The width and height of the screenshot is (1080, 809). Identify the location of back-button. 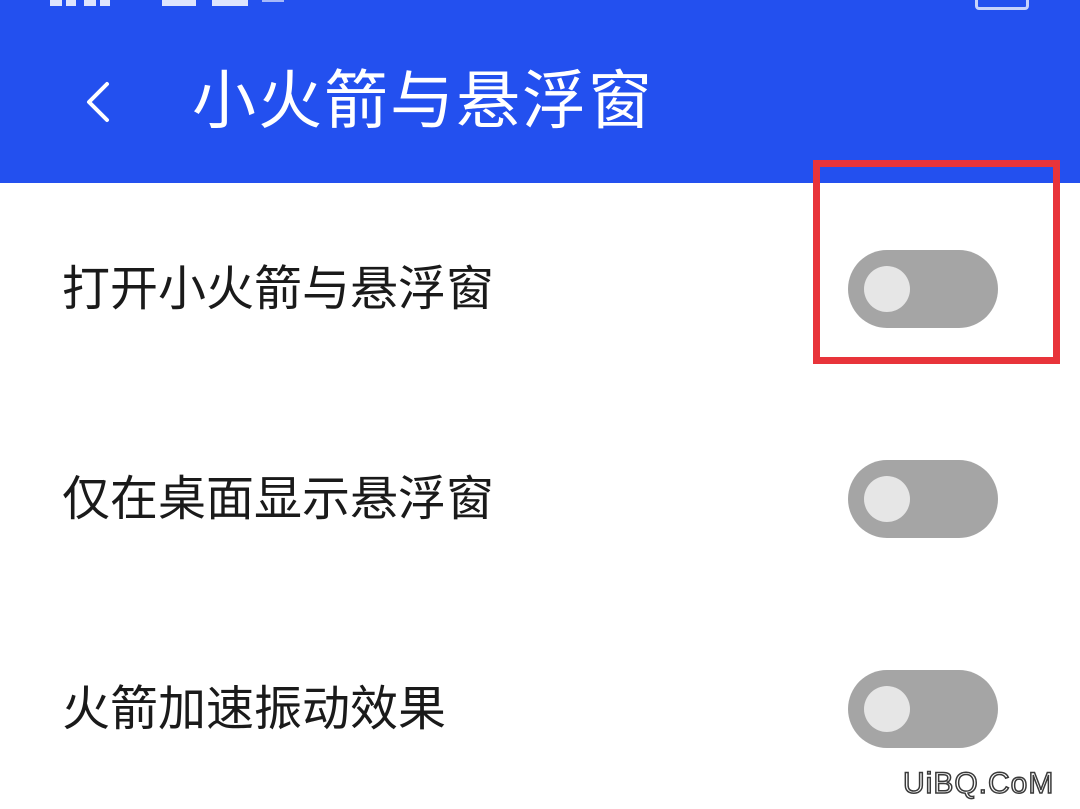
(98, 102).